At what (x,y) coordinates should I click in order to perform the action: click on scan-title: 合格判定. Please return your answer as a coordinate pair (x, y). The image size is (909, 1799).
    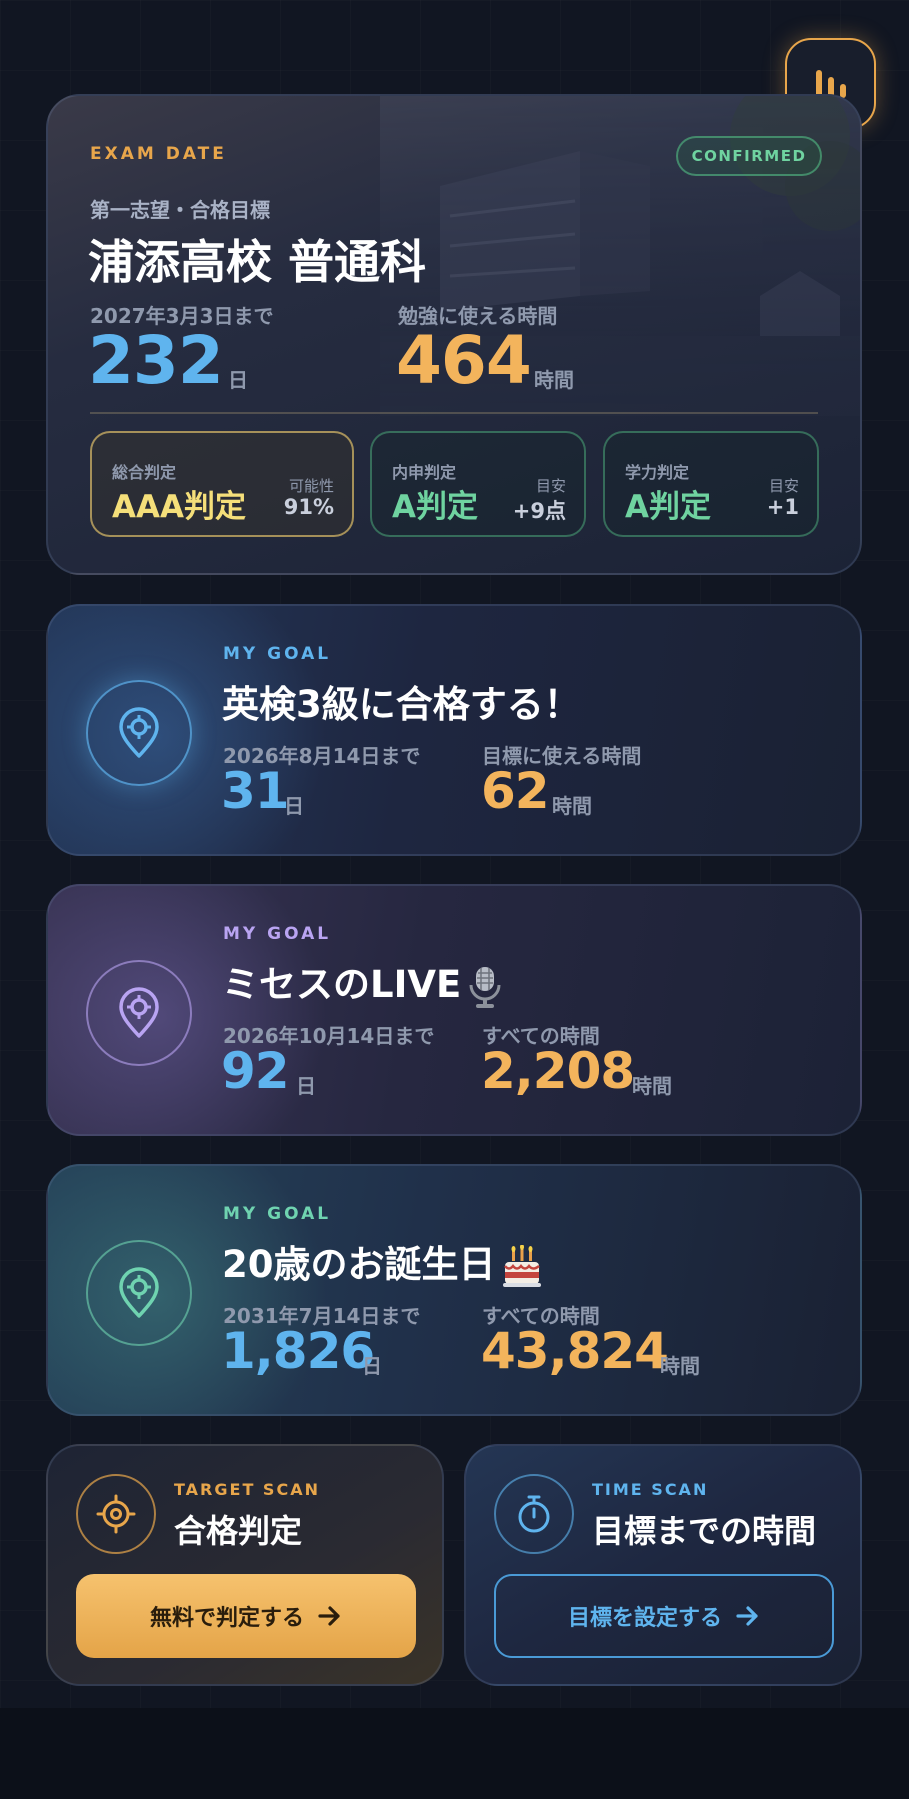
    Looking at the image, I should click on (238, 1531).